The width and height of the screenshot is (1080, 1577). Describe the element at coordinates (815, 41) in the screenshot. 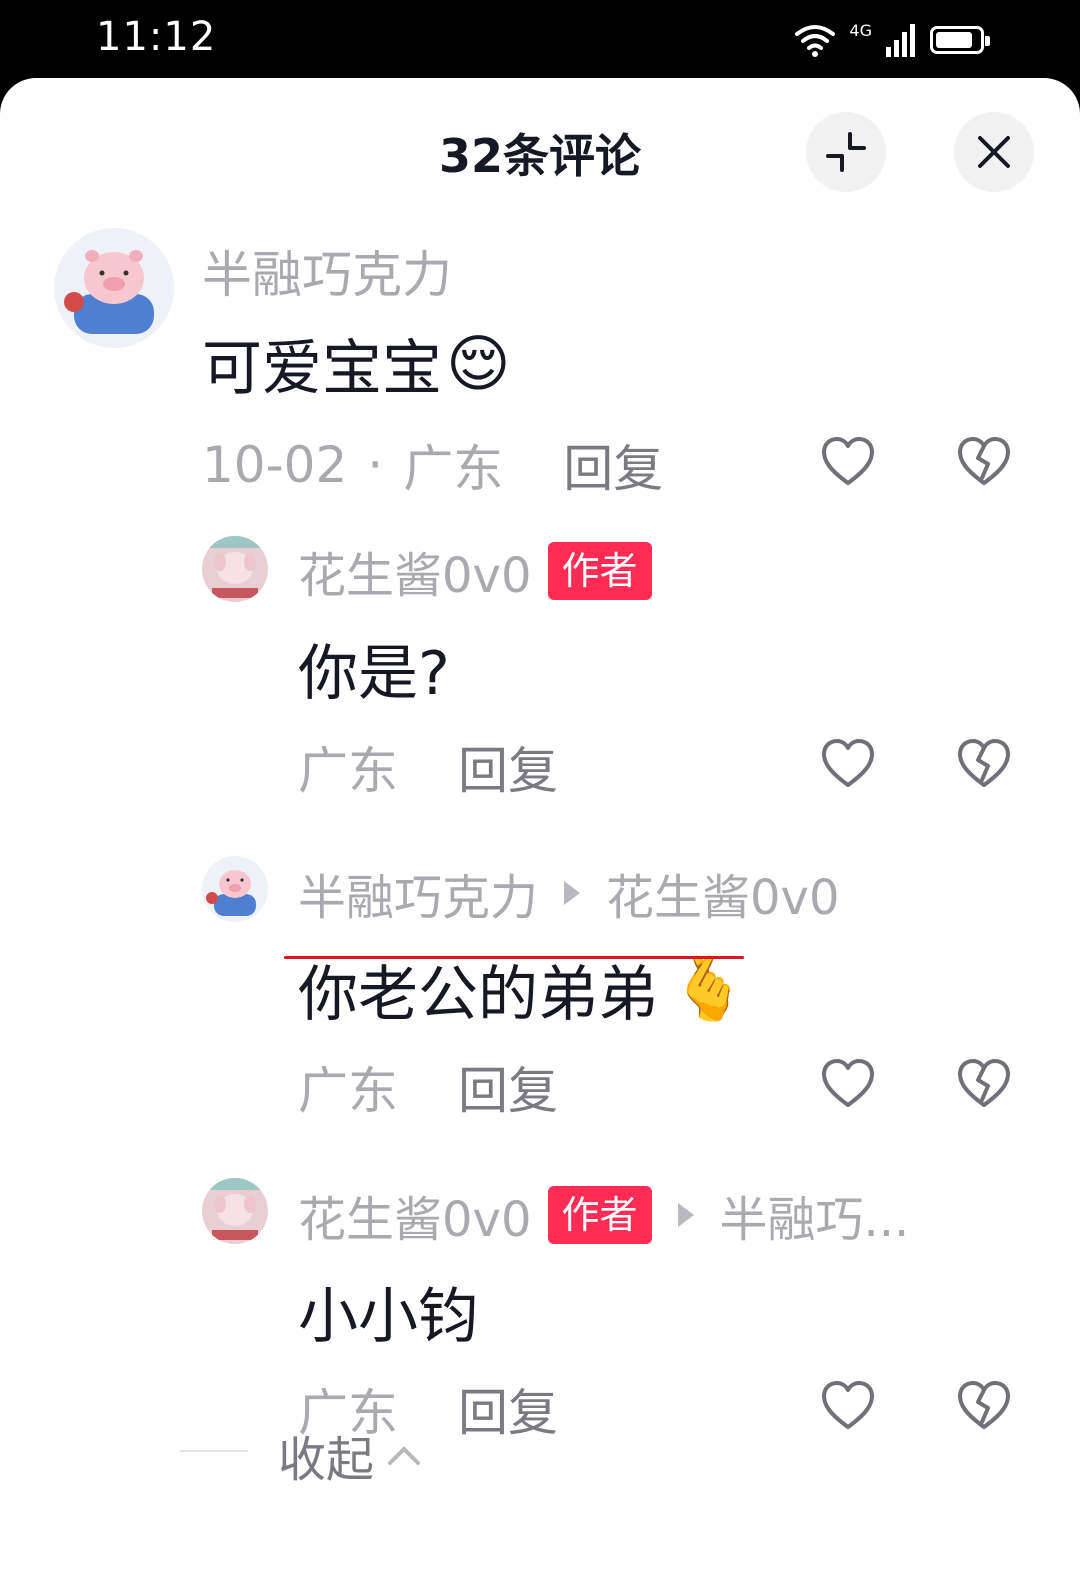

I see `wifi-icon` at that location.